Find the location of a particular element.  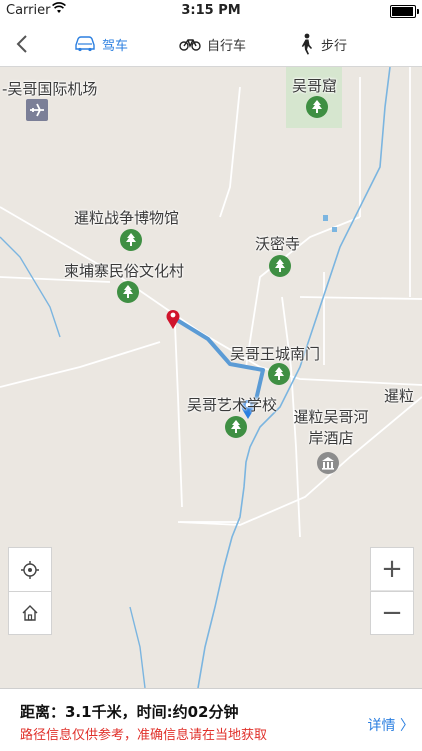

home-button is located at coordinates (30, 613).